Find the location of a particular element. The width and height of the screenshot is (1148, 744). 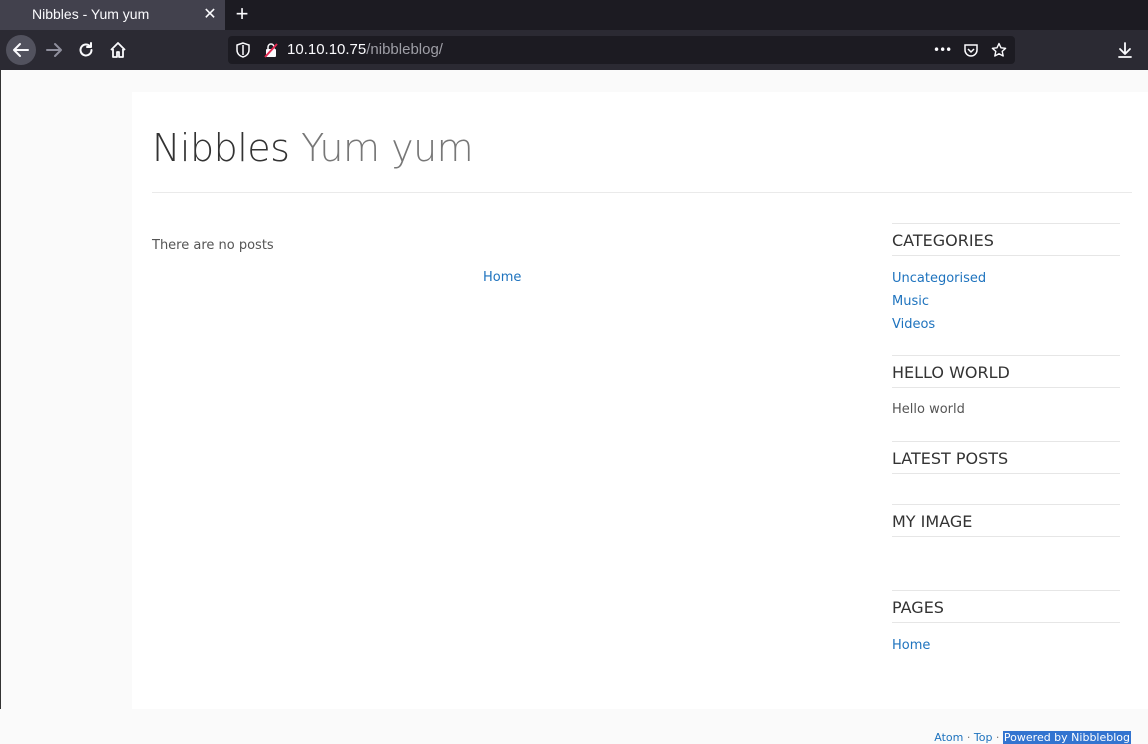

atom-link: Atom is located at coordinates (948, 737).